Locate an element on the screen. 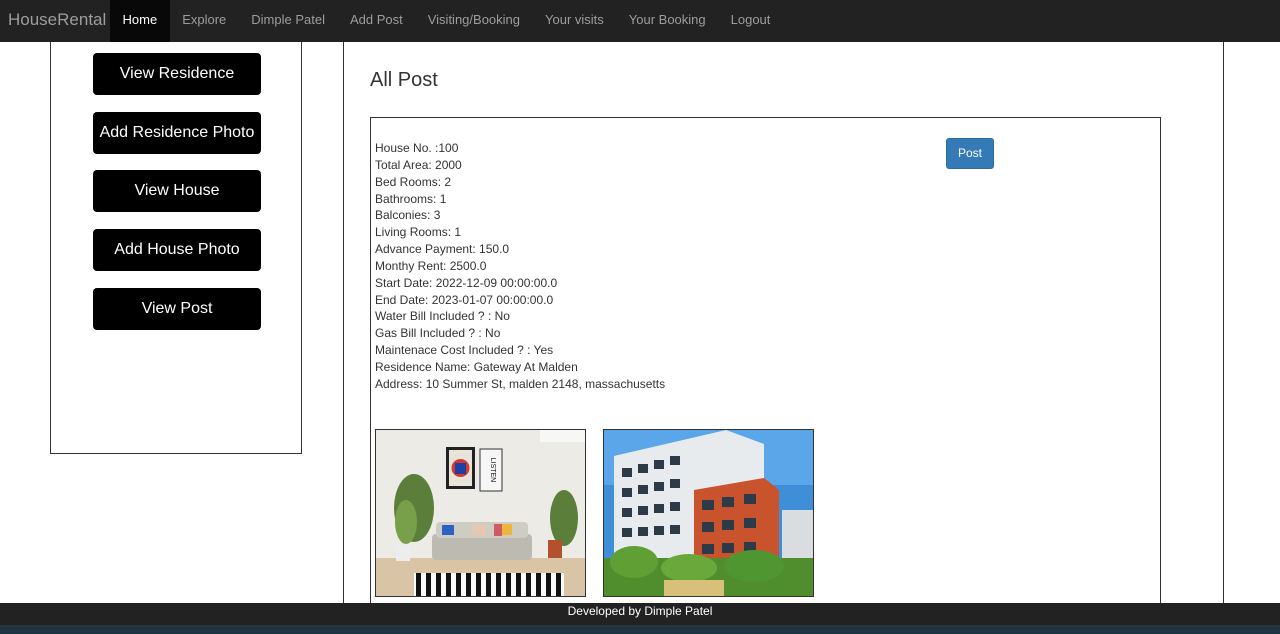 The image size is (1280, 634). nav-item-add-post: Add Post is located at coordinates (376, 21).